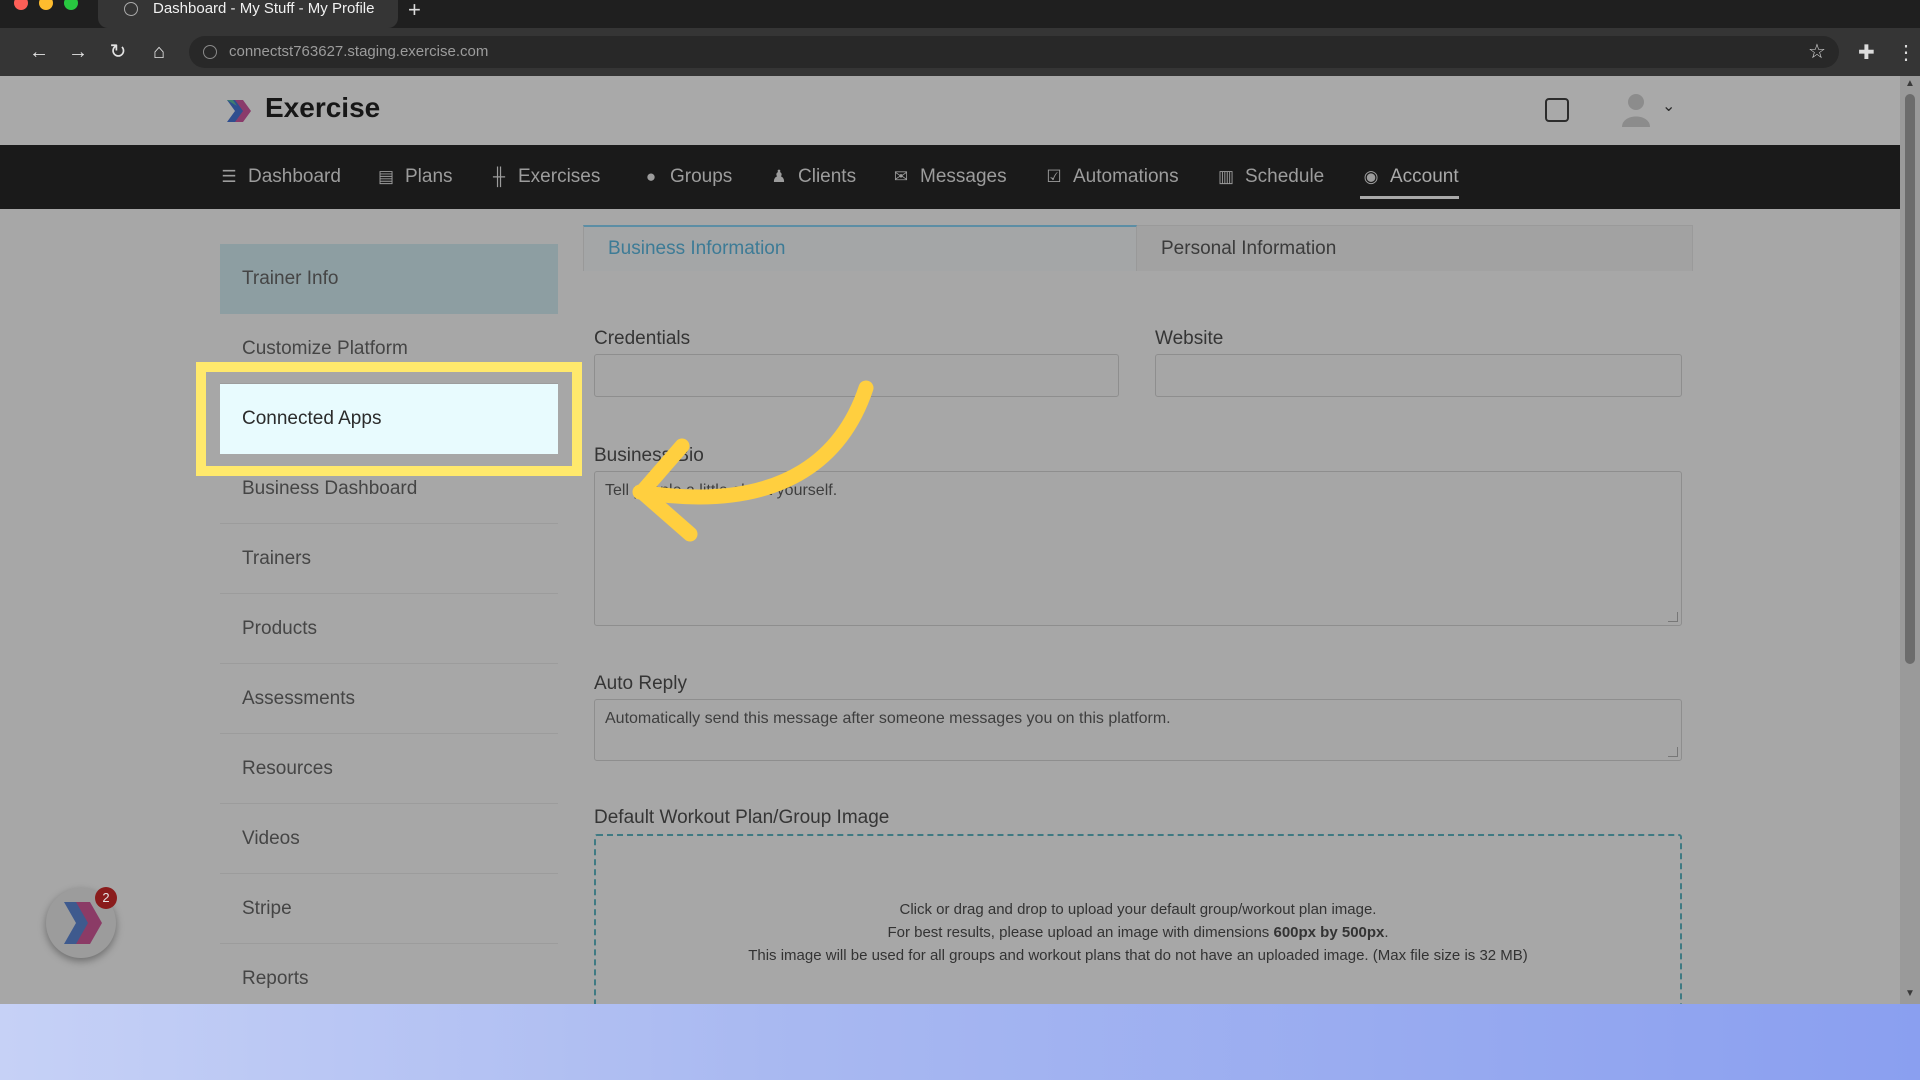 The width and height of the screenshot is (1920, 1080). Describe the element at coordinates (1126, 176) in the screenshot. I see `nav-label: Automations` at that location.